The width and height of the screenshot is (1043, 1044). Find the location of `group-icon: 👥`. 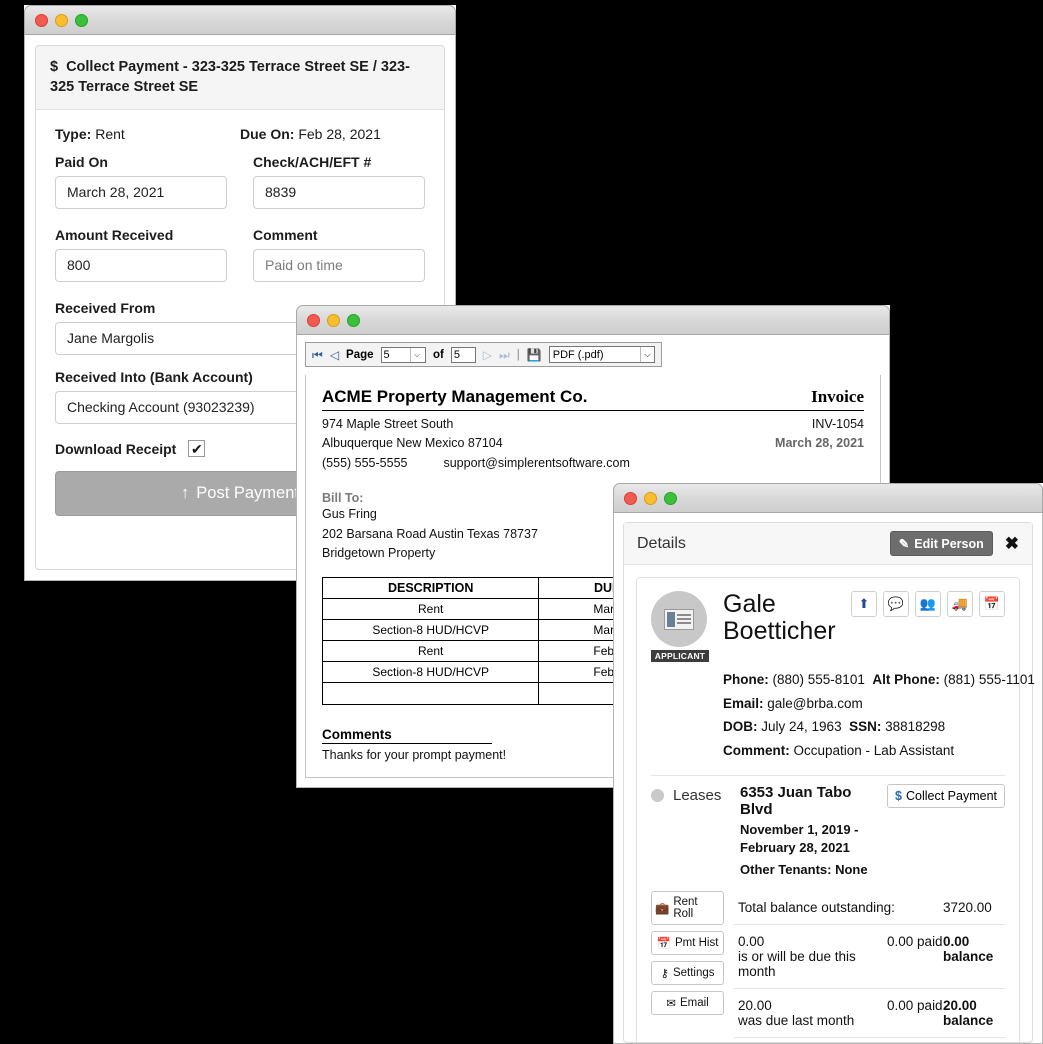

group-icon: 👥 is located at coordinates (928, 604).